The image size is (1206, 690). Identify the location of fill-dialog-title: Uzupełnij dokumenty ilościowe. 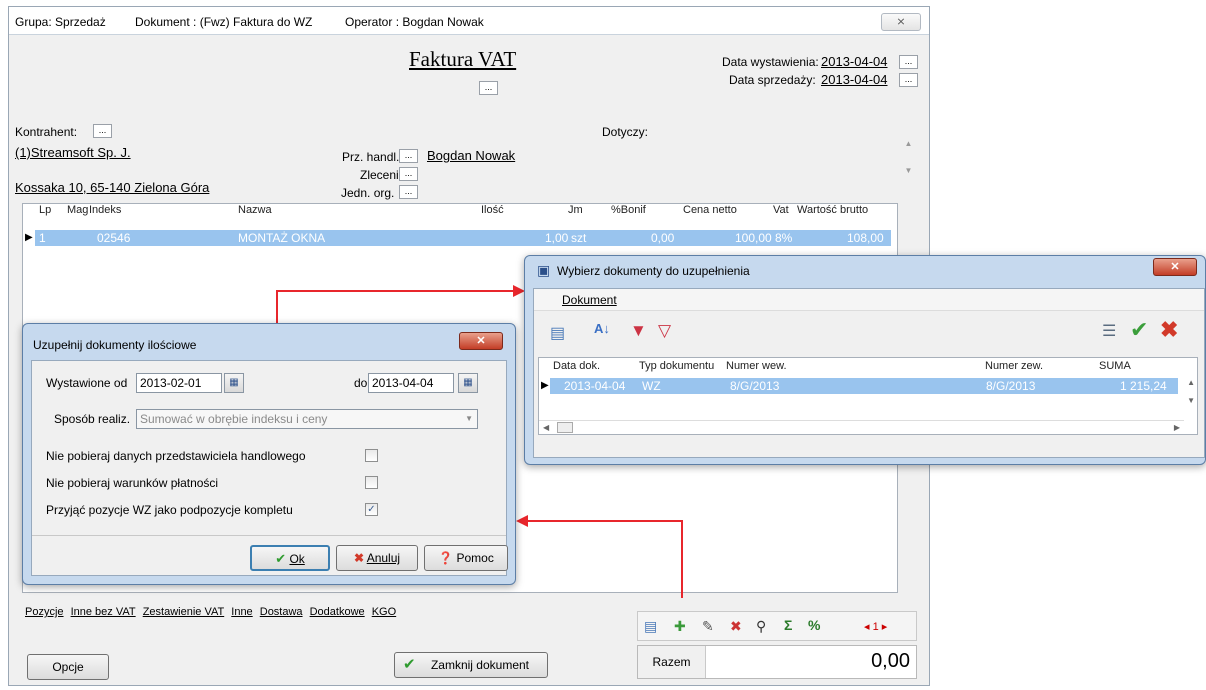
(115, 345).